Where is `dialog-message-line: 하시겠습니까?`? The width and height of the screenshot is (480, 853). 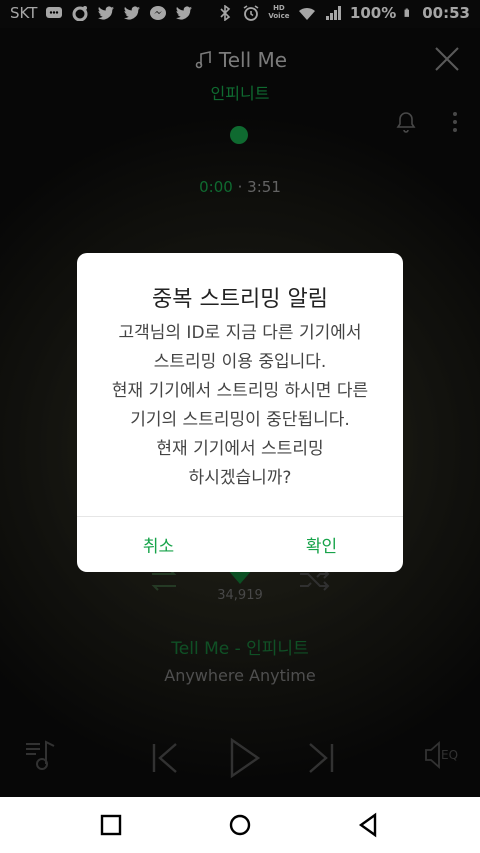 dialog-message-line: 하시겠습니까? is located at coordinates (240, 478).